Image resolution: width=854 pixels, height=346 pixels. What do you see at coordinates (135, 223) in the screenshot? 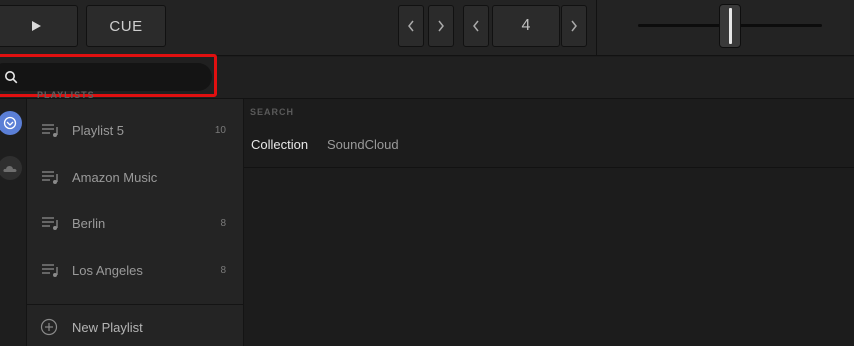
I see `playlist-item: Berlin 8` at bounding box center [135, 223].